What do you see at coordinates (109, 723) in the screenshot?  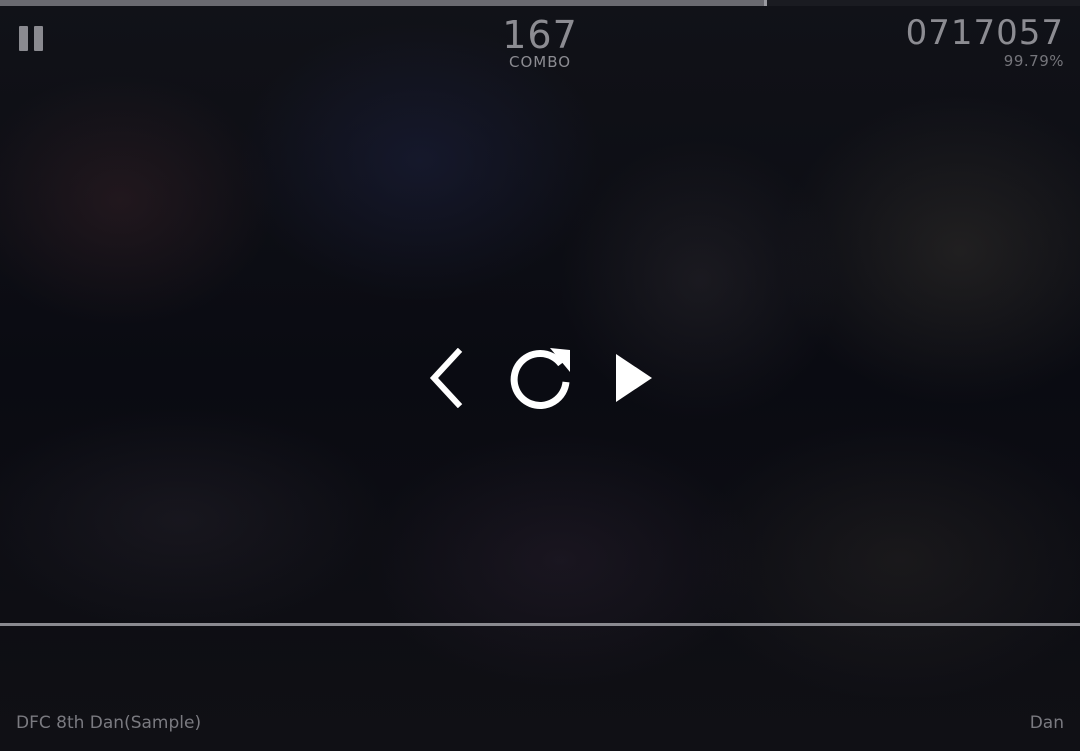 I see `song-title: DFC 8th Dan(Sample)` at bounding box center [109, 723].